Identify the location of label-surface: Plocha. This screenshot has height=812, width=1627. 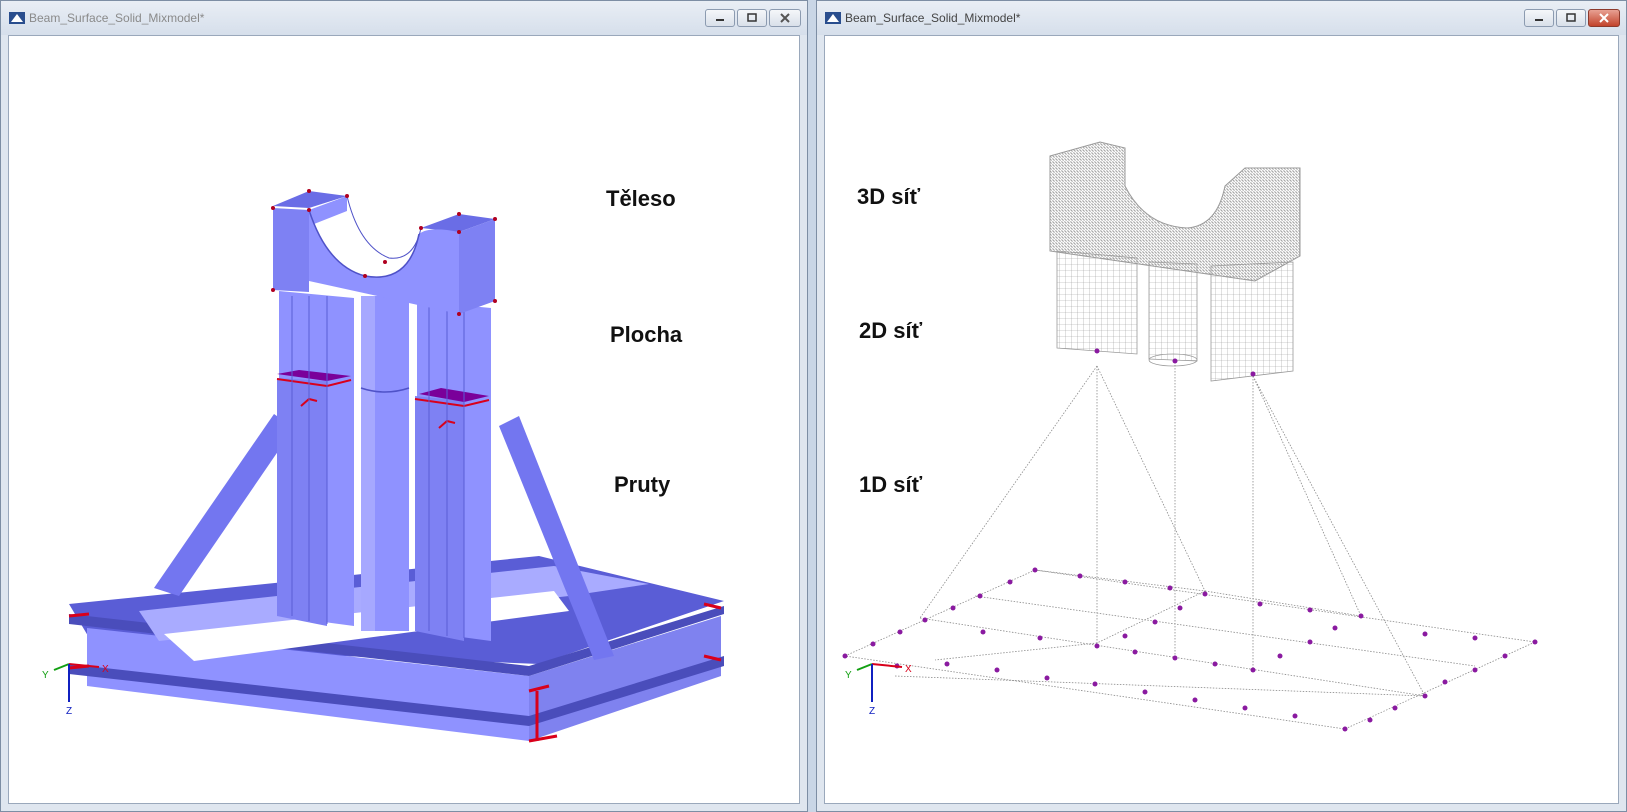
(646, 334).